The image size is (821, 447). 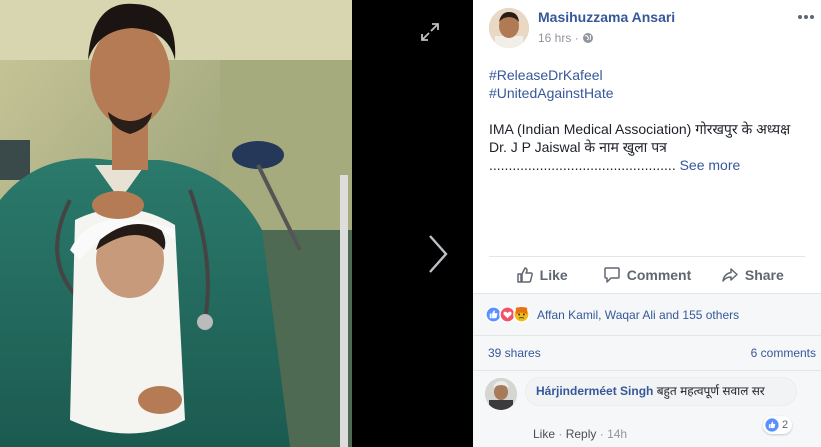 I want to click on comment-meta: Like · Reply · 14h, so click(x=580, y=434).